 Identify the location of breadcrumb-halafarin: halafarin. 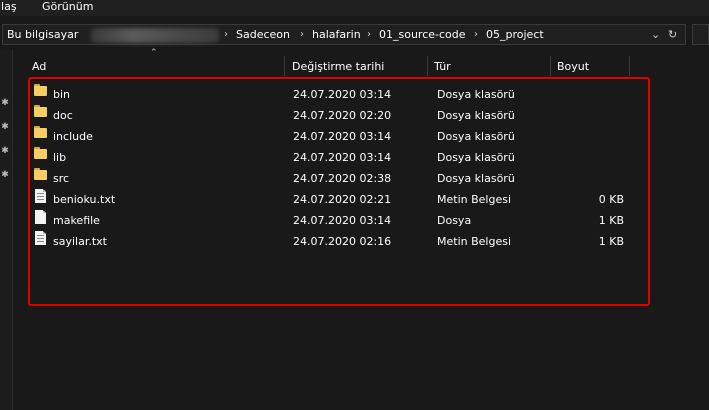
(336, 35).